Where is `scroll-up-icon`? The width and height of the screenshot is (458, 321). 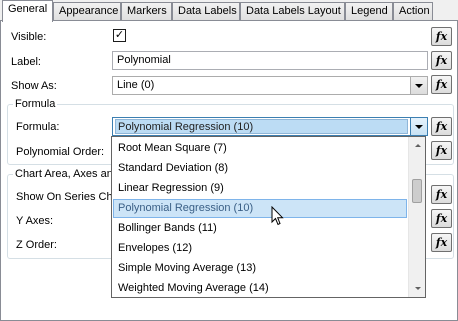 scroll-up-icon is located at coordinates (417, 145).